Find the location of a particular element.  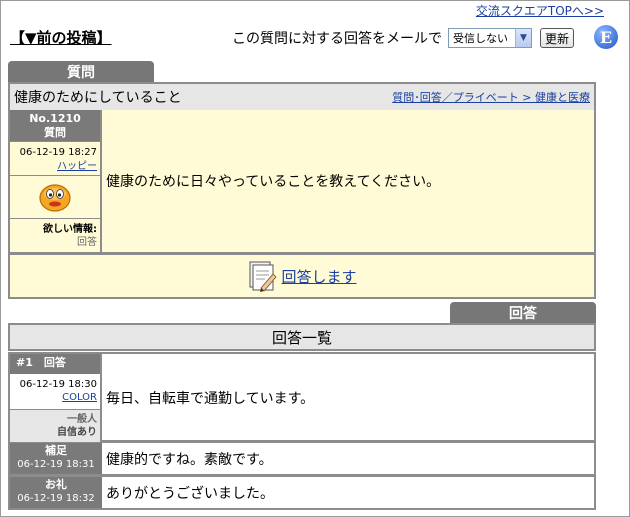

question-kind: 質問 is located at coordinates (55, 132).